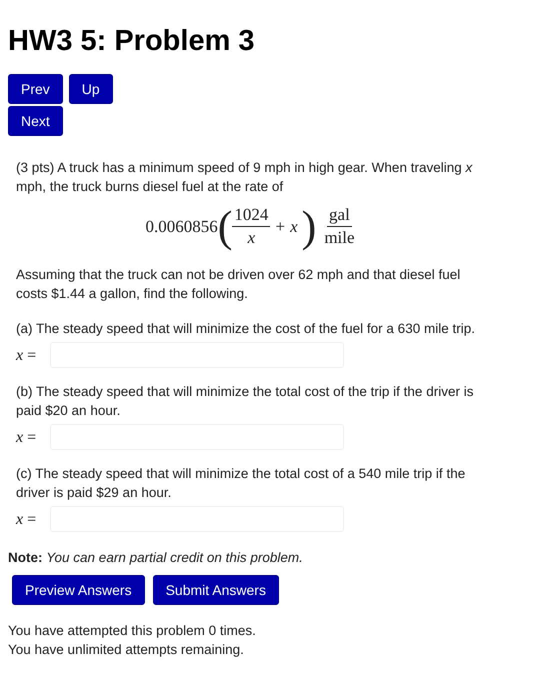 The width and height of the screenshot is (545, 700). I want to click on formula-coefficient: 0.0060856, so click(181, 226).